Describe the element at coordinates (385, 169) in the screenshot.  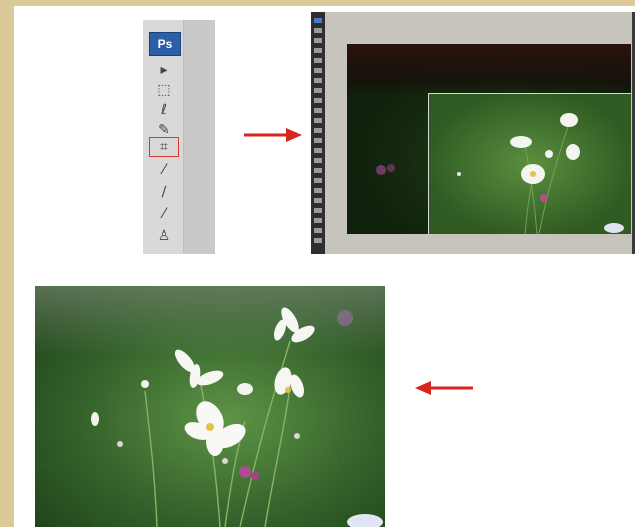
I see `purple-flower-shaded` at that location.